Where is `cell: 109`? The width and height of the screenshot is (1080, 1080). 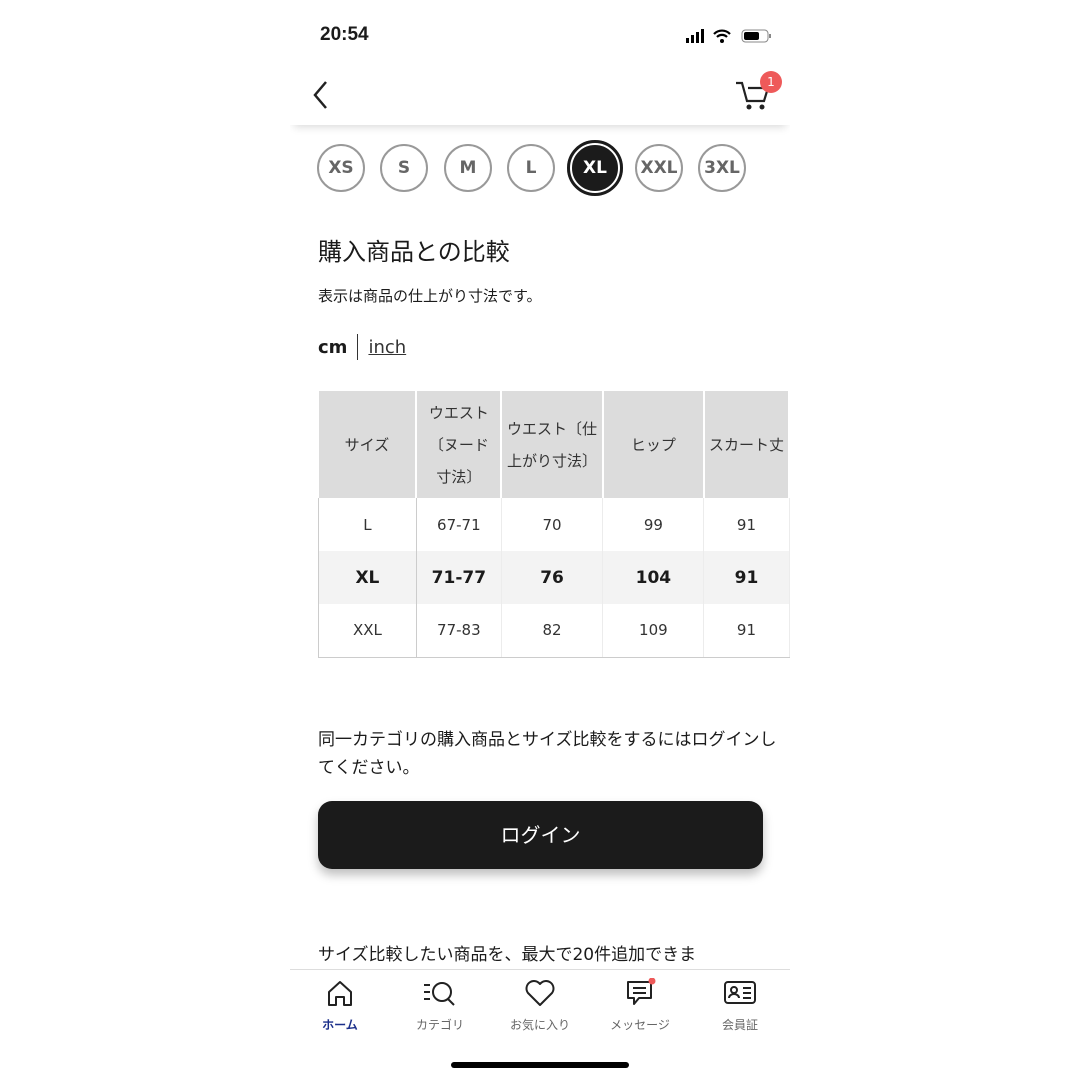 cell: 109 is located at coordinates (653, 631).